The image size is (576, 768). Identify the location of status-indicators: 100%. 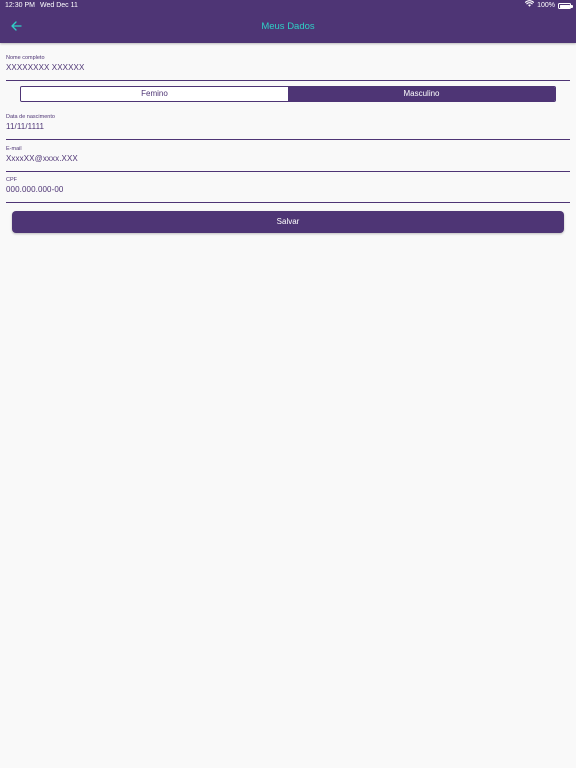
(549, 6).